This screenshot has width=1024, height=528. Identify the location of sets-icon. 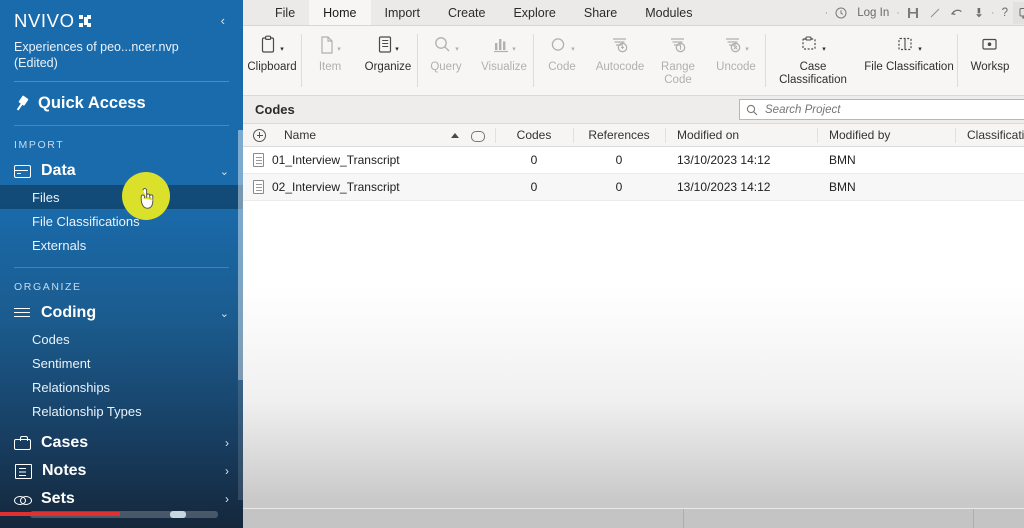
(23, 499).